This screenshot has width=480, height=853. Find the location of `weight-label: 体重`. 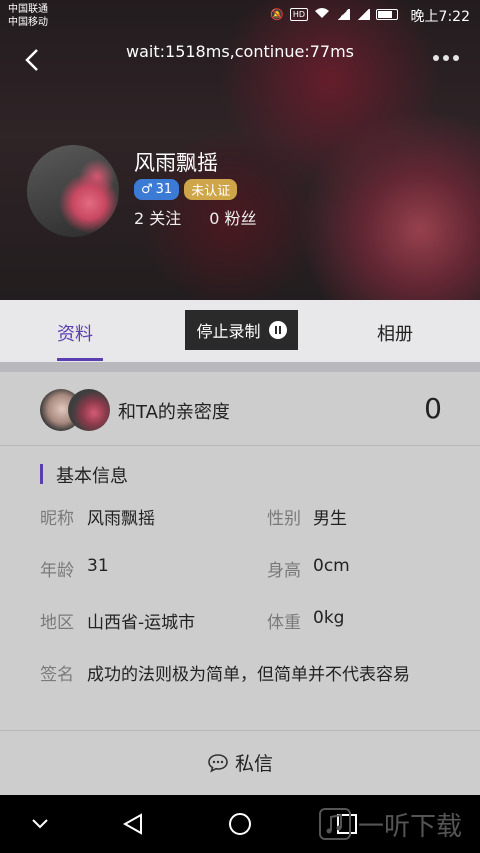

weight-label: 体重 is located at coordinates (284, 623).